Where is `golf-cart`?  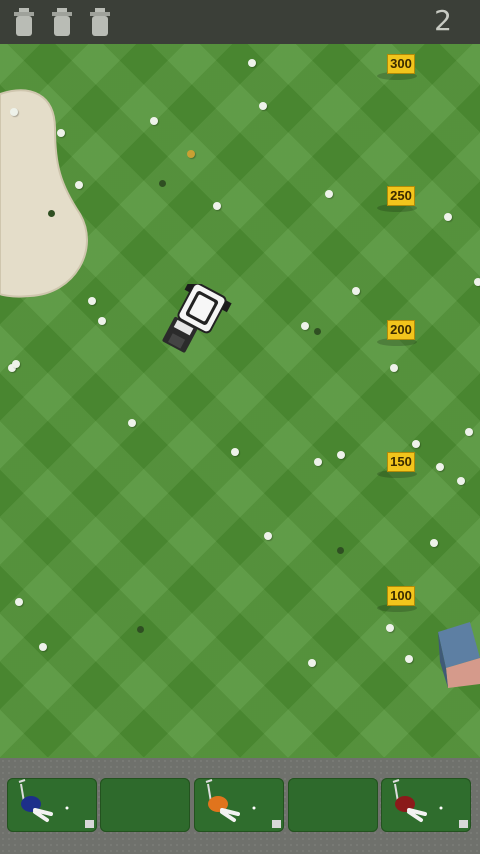
golf-cart is located at coordinates (198, 324).